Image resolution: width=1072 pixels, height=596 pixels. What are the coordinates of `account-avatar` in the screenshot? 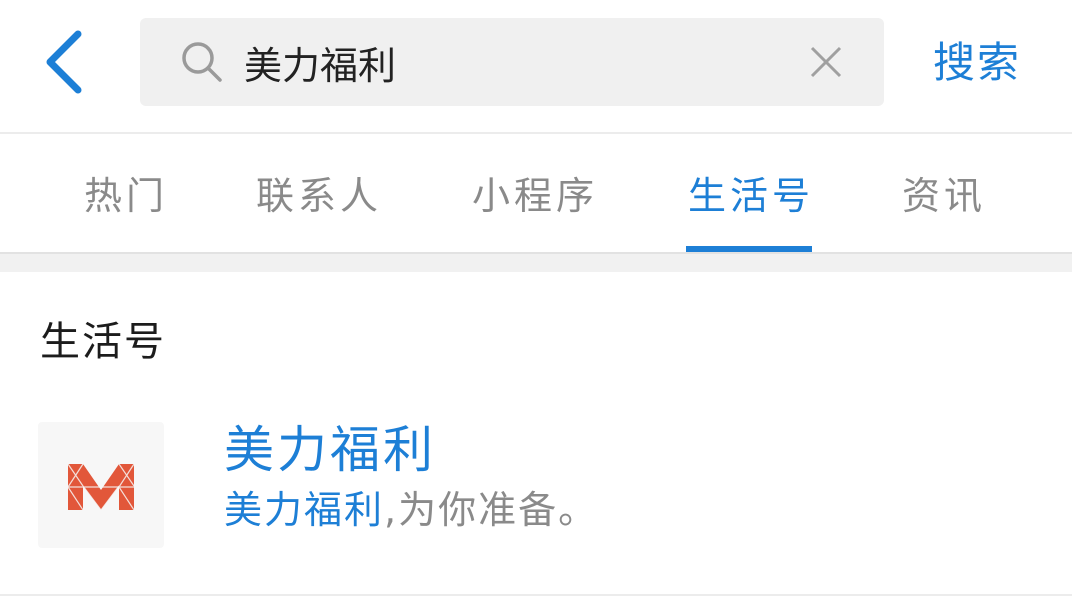 It's located at (101, 485).